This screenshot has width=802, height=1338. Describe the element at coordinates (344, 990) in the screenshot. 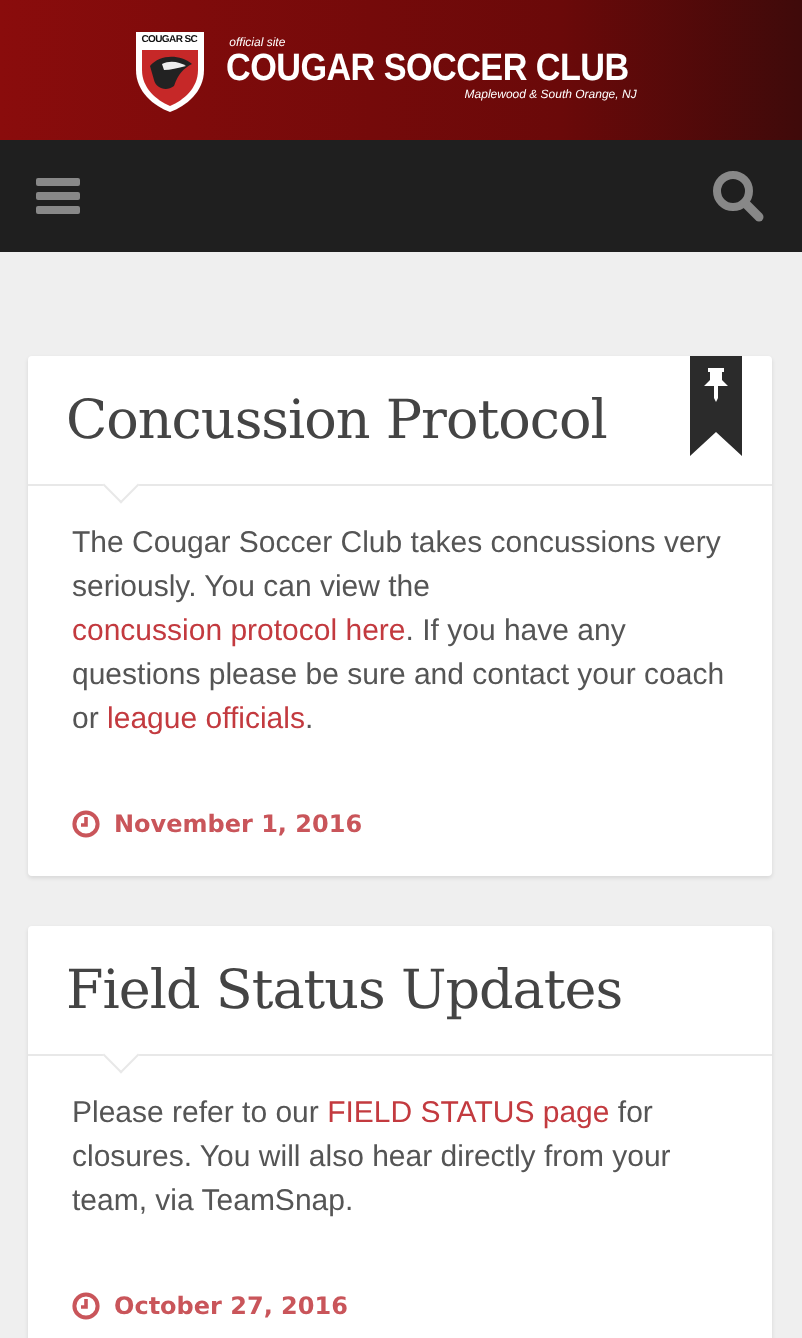

I see `post-title: Field Status Updates` at that location.